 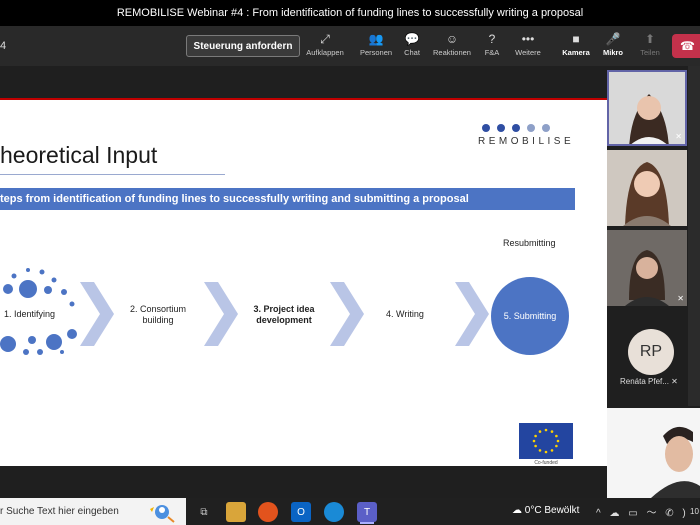 I want to click on task-view-icon: ⧉, so click(x=204, y=512).